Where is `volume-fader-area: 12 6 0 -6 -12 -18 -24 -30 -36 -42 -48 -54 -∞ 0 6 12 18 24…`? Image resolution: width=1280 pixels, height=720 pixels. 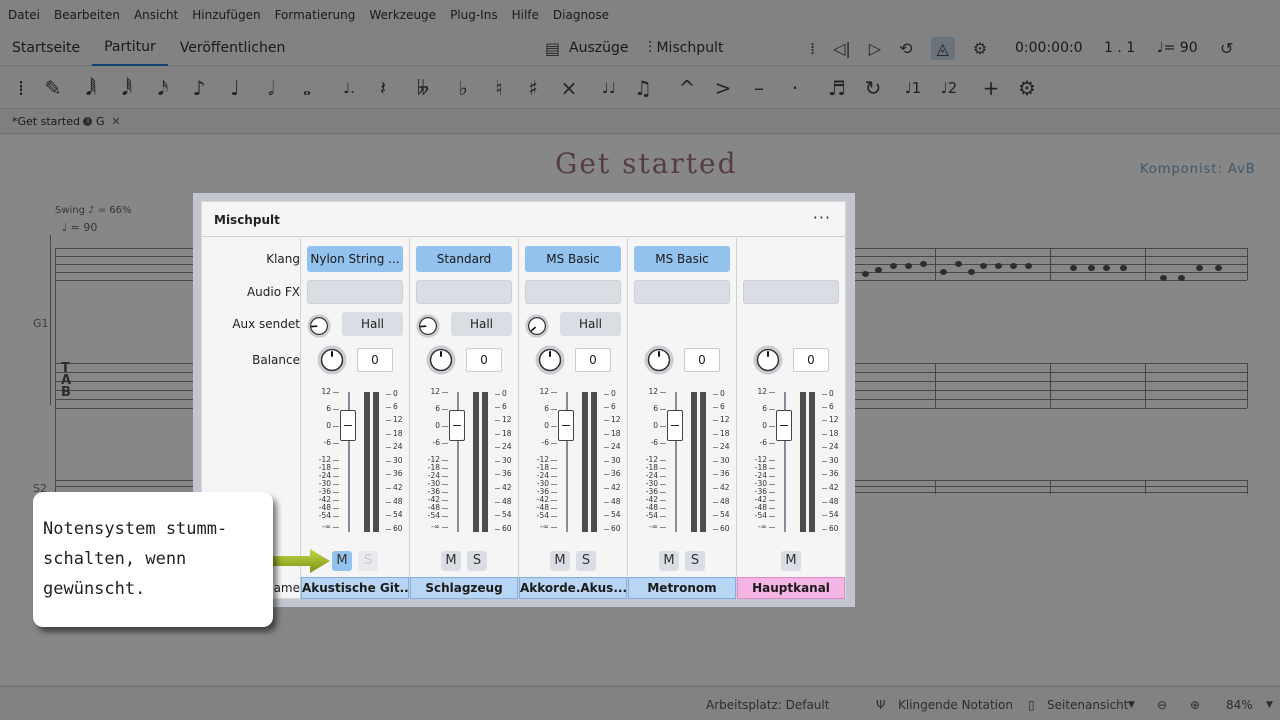
volume-fader-area: 12 6 0 -6 -12 -18 -24 -30 -36 -42 -48 -54 -∞ 0 6 12 18 24… is located at coordinates (464, 463).